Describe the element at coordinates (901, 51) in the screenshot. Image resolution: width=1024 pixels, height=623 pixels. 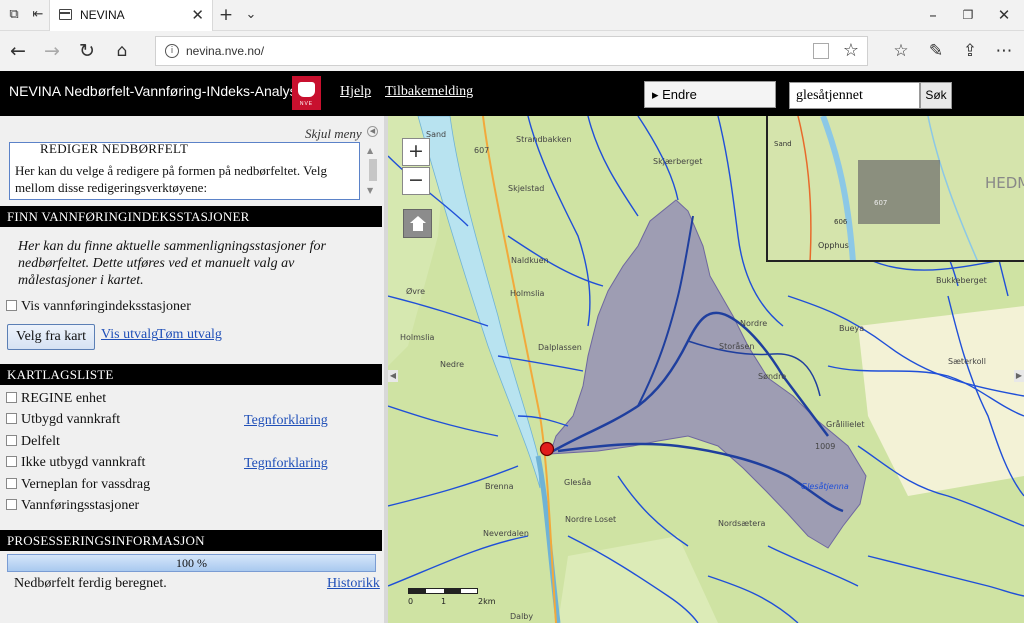
I see `favorites-hub-icon: ☆` at that location.